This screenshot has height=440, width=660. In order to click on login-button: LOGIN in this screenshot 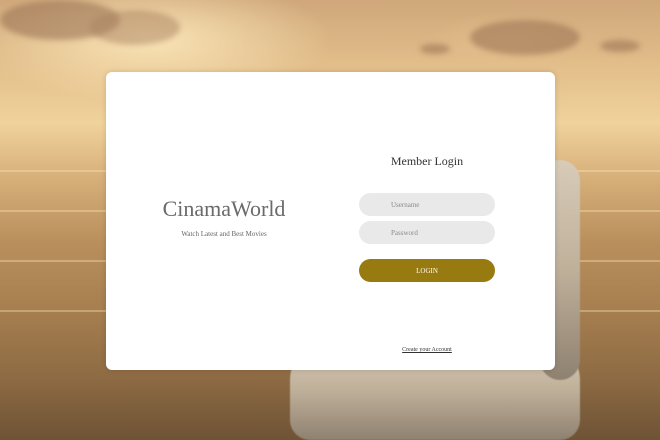, I will do `click(427, 270)`.